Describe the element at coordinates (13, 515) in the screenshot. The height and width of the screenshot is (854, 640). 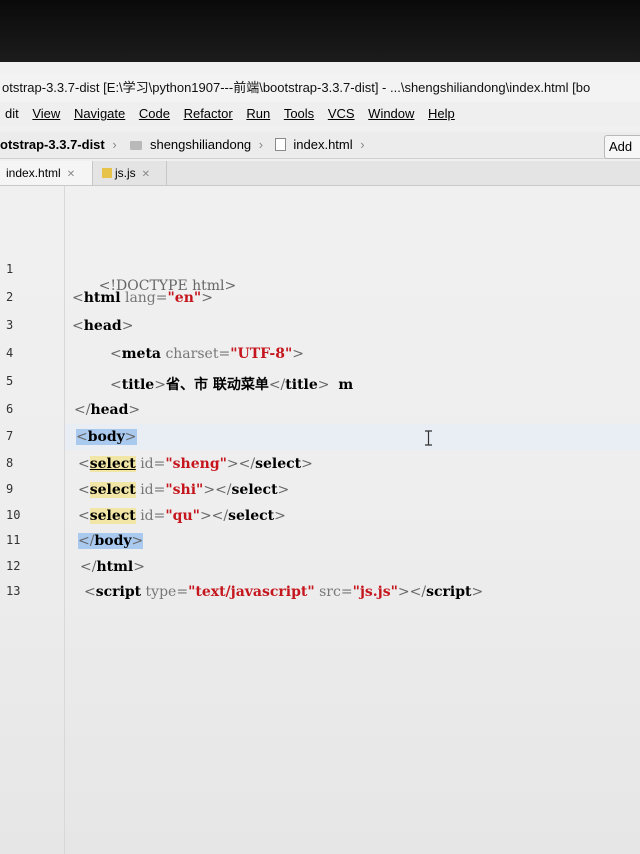
I see `line-number: 10` at that location.